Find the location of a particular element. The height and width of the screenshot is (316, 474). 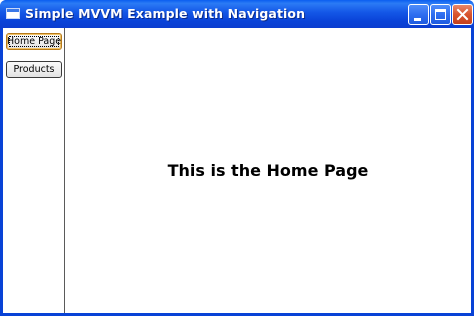

app-icon is located at coordinates (13, 13).